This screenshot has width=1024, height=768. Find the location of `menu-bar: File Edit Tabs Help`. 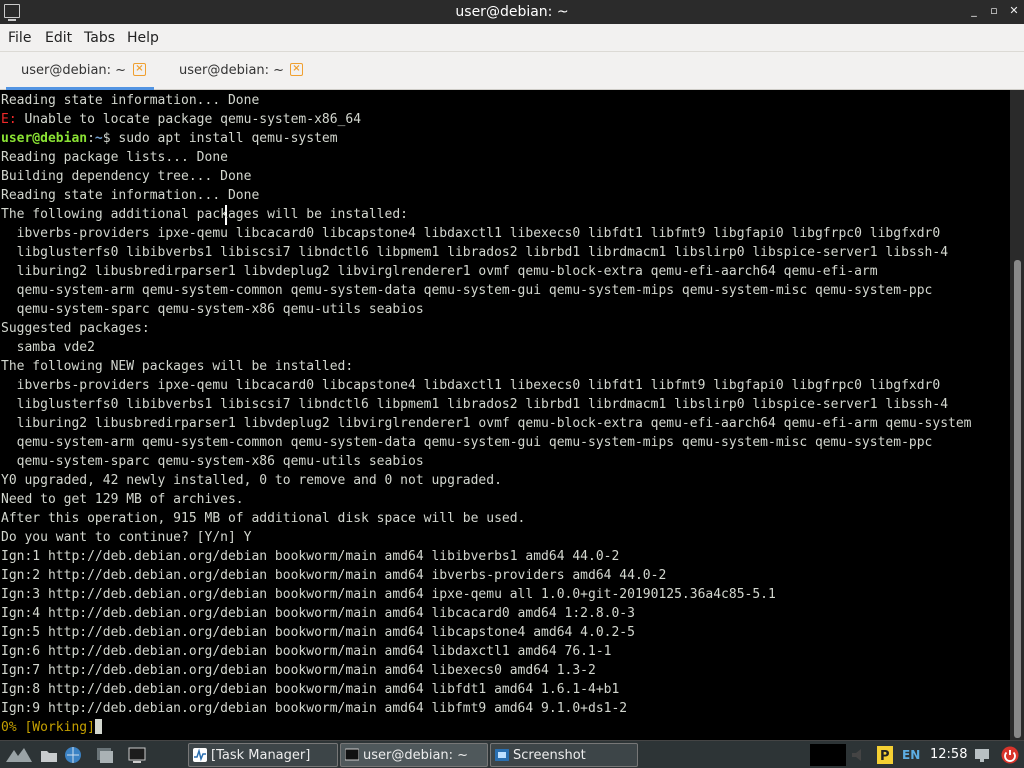

menu-bar: File Edit Tabs Help is located at coordinates (512, 38).